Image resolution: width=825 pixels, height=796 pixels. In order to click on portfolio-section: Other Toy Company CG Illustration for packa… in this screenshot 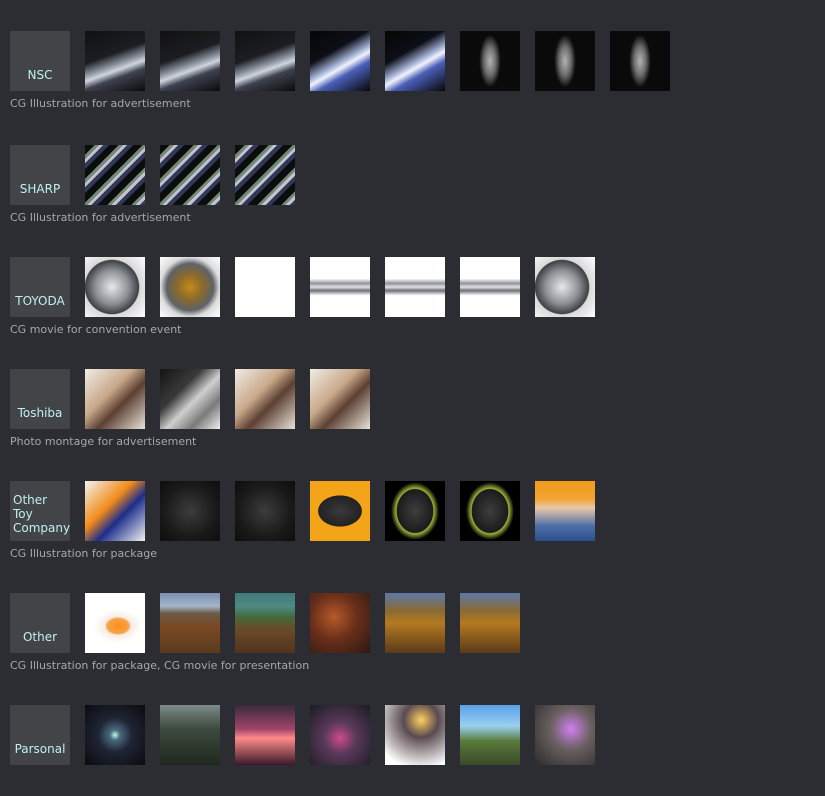, I will do `click(410, 526)`.